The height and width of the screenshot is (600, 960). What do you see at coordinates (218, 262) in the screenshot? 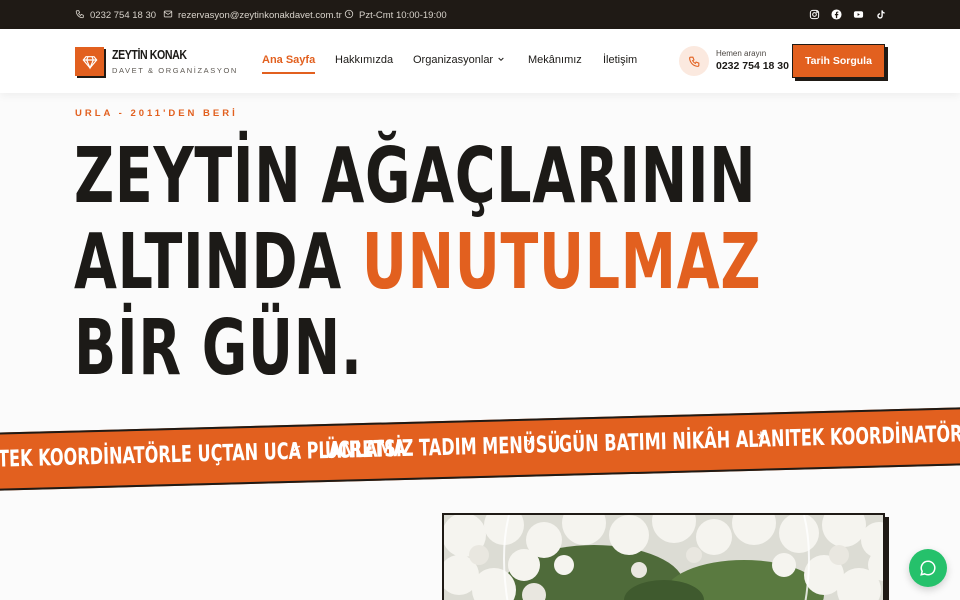
I see `hero-heading-line-2-start: ALTINDA` at bounding box center [218, 262].